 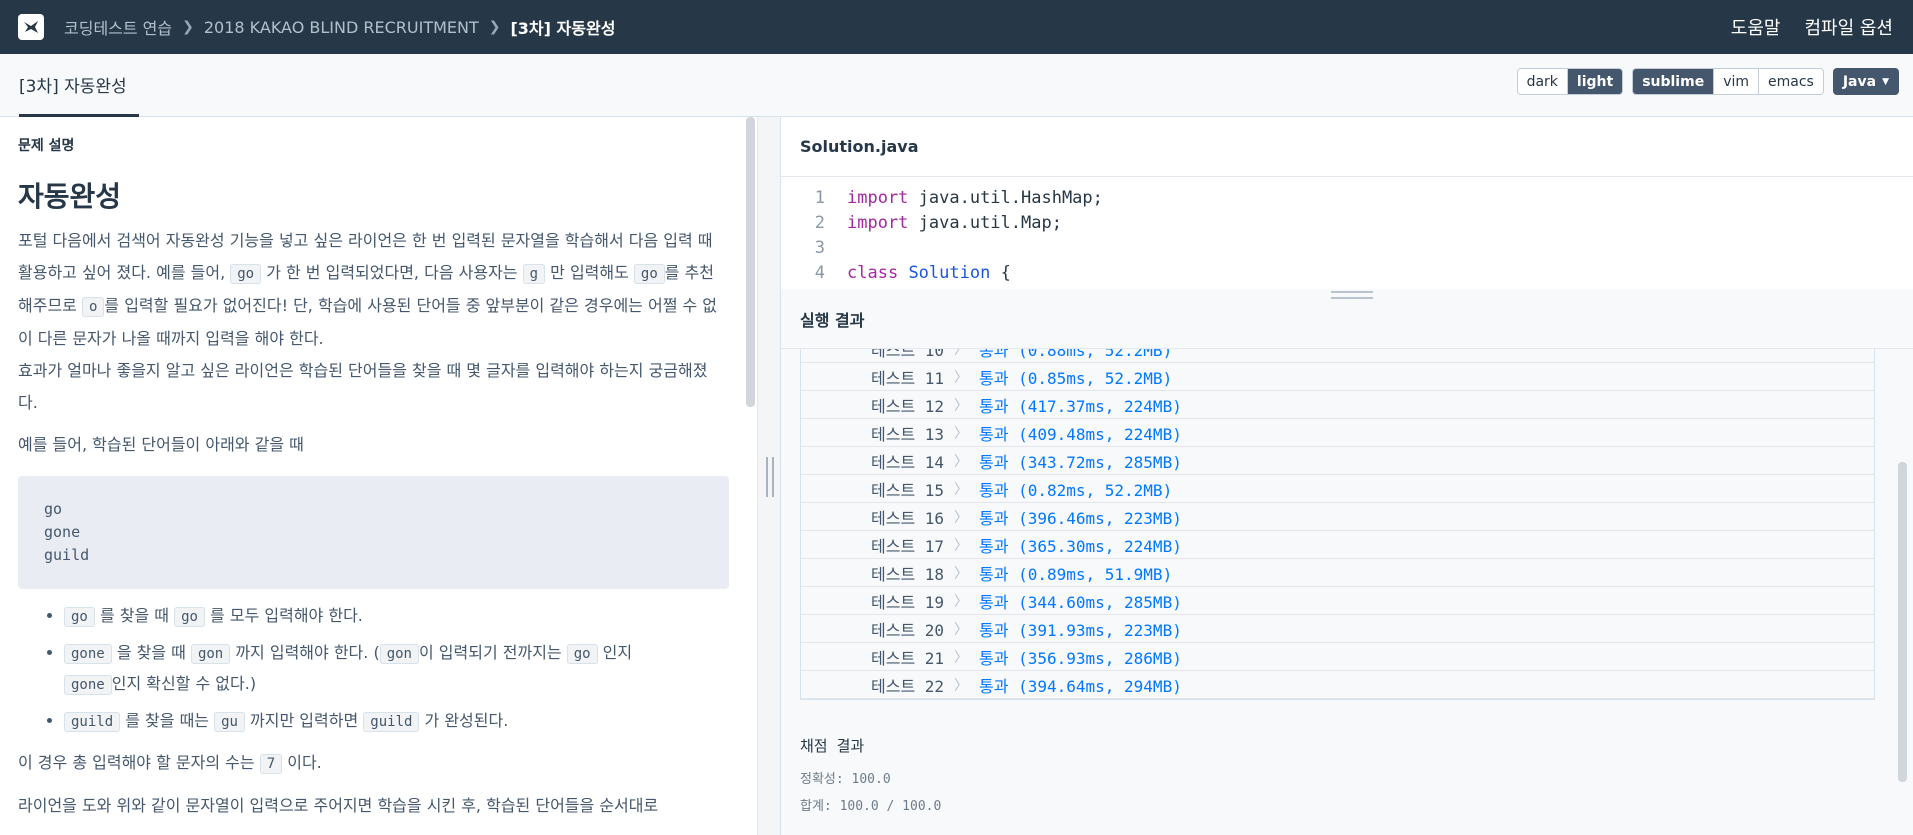 What do you see at coordinates (1337, 573) in the screenshot?
I see `test-result-row: 테스트 18 〉 통과 (0.89ms, 51.9MB)` at bounding box center [1337, 573].